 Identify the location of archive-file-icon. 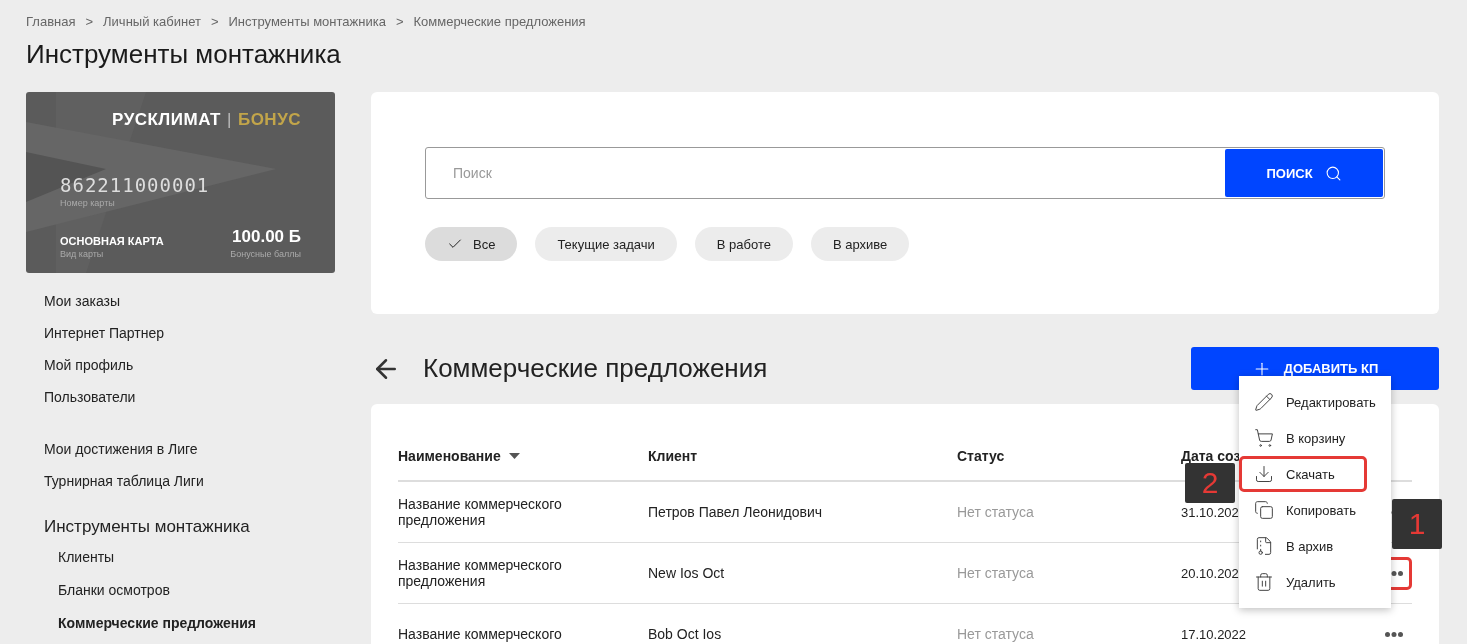
(1264, 546).